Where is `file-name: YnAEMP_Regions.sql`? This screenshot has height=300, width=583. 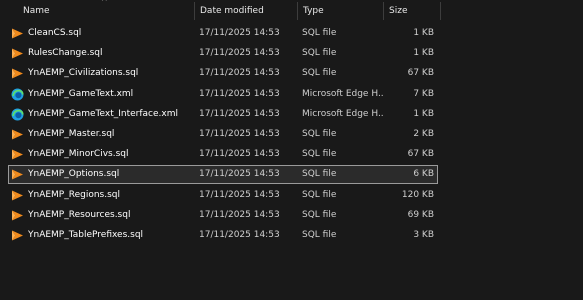 file-name: YnAEMP_Regions.sql is located at coordinates (74, 194).